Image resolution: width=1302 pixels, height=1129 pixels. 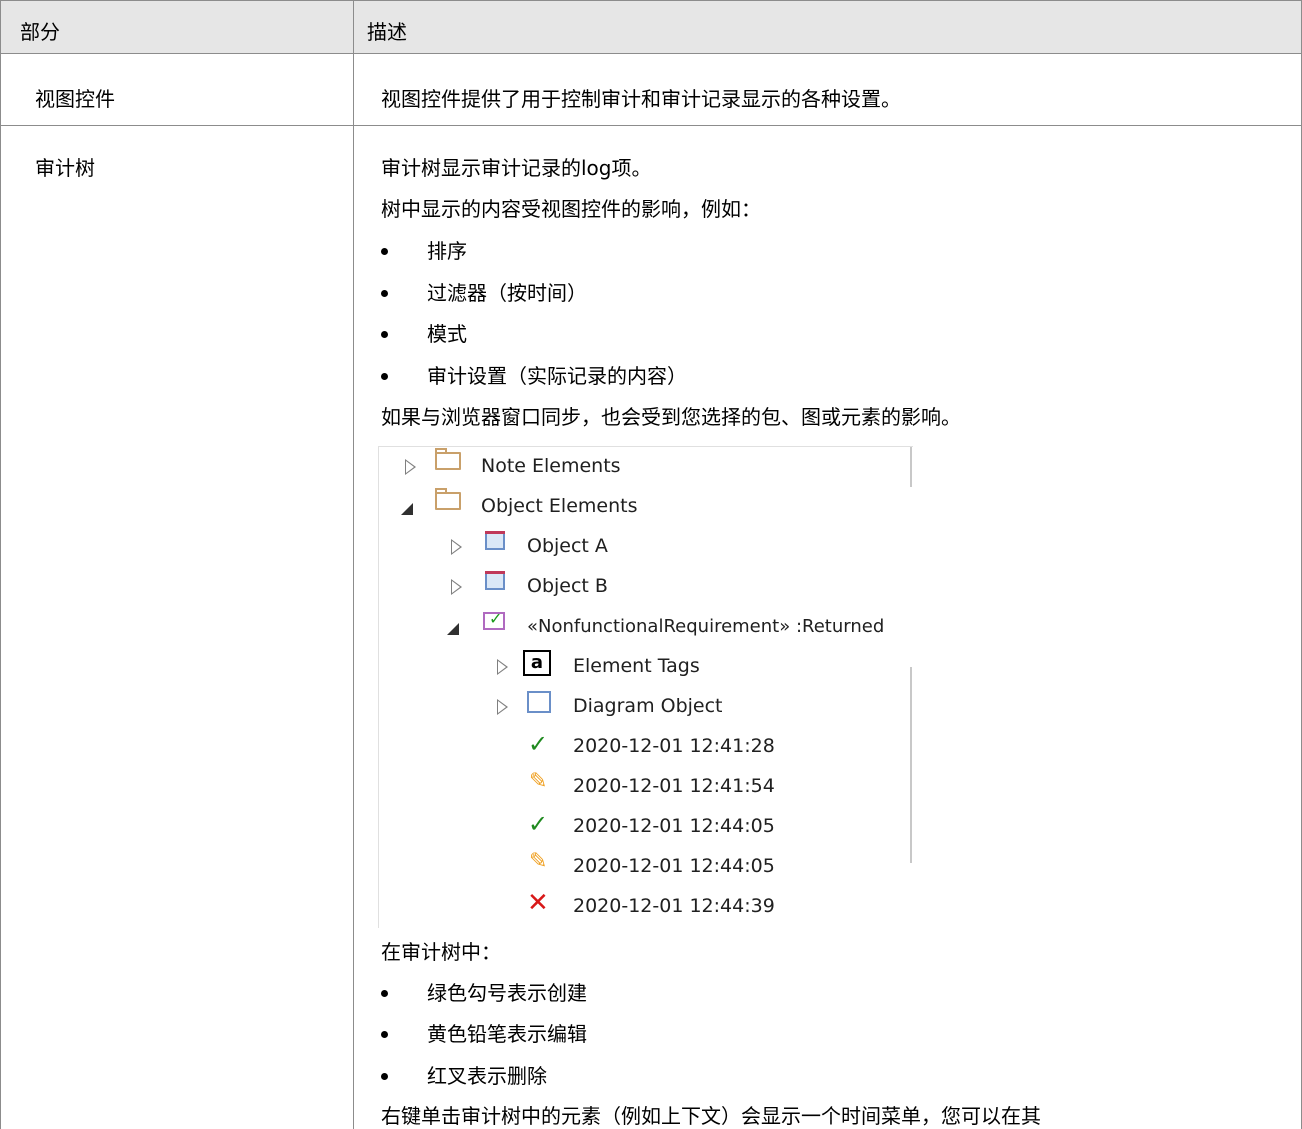 I want to click on tree-node: Object Elements, so click(x=644, y=507).